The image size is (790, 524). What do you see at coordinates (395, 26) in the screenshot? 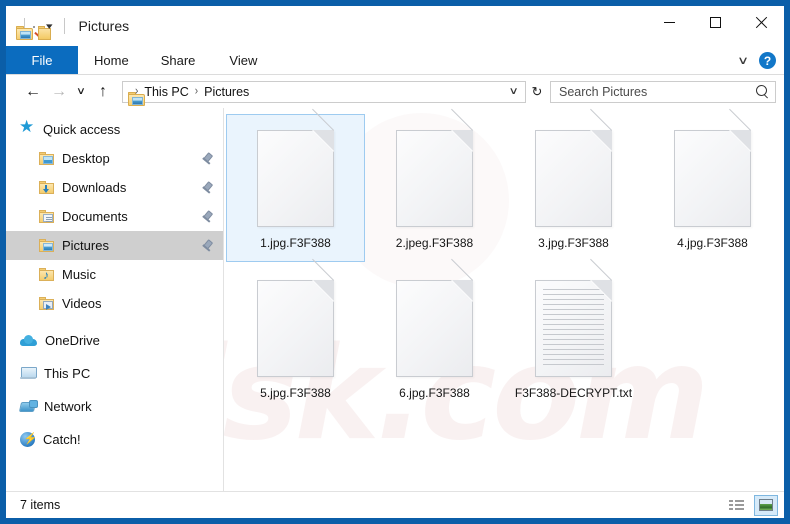
I see `title-bar: ▾ Pictures` at bounding box center [395, 26].